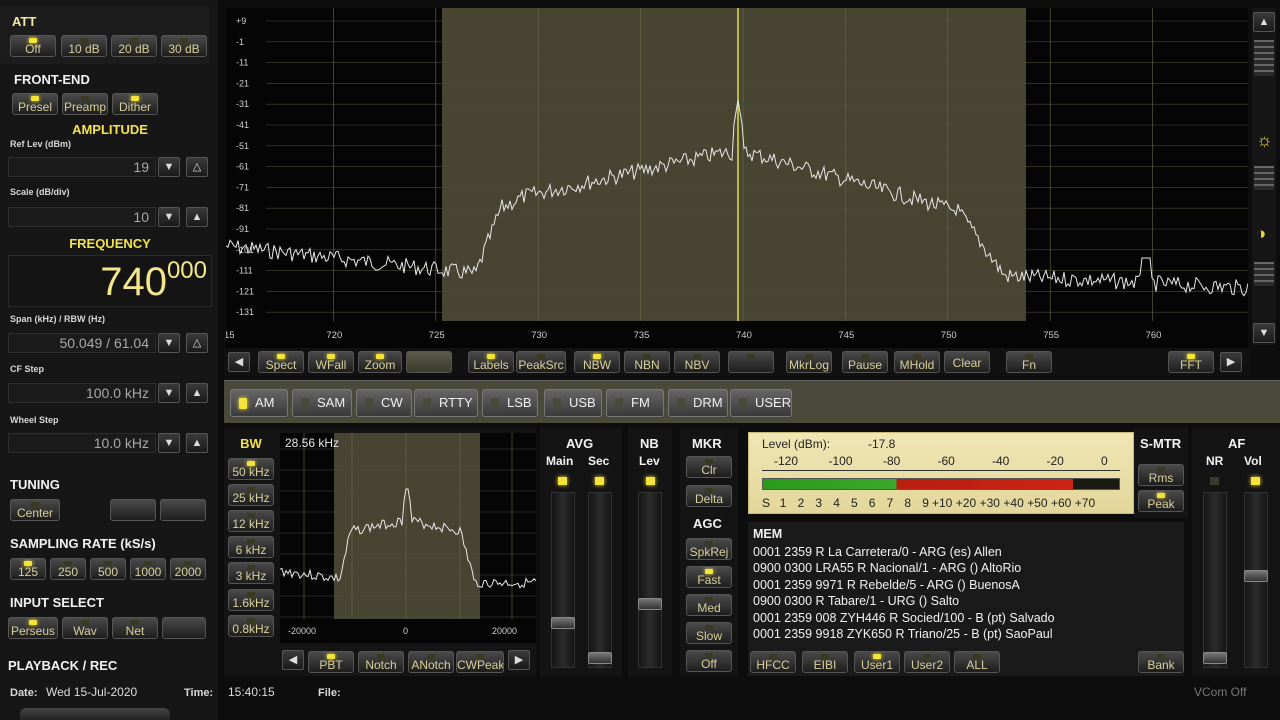 Image resolution: width=1280 pixels, height=720 pixels. Describe the element at coordinates (709, 549) in the screenshot. I see `agc-spkrej-button: SpkRej` at that location.